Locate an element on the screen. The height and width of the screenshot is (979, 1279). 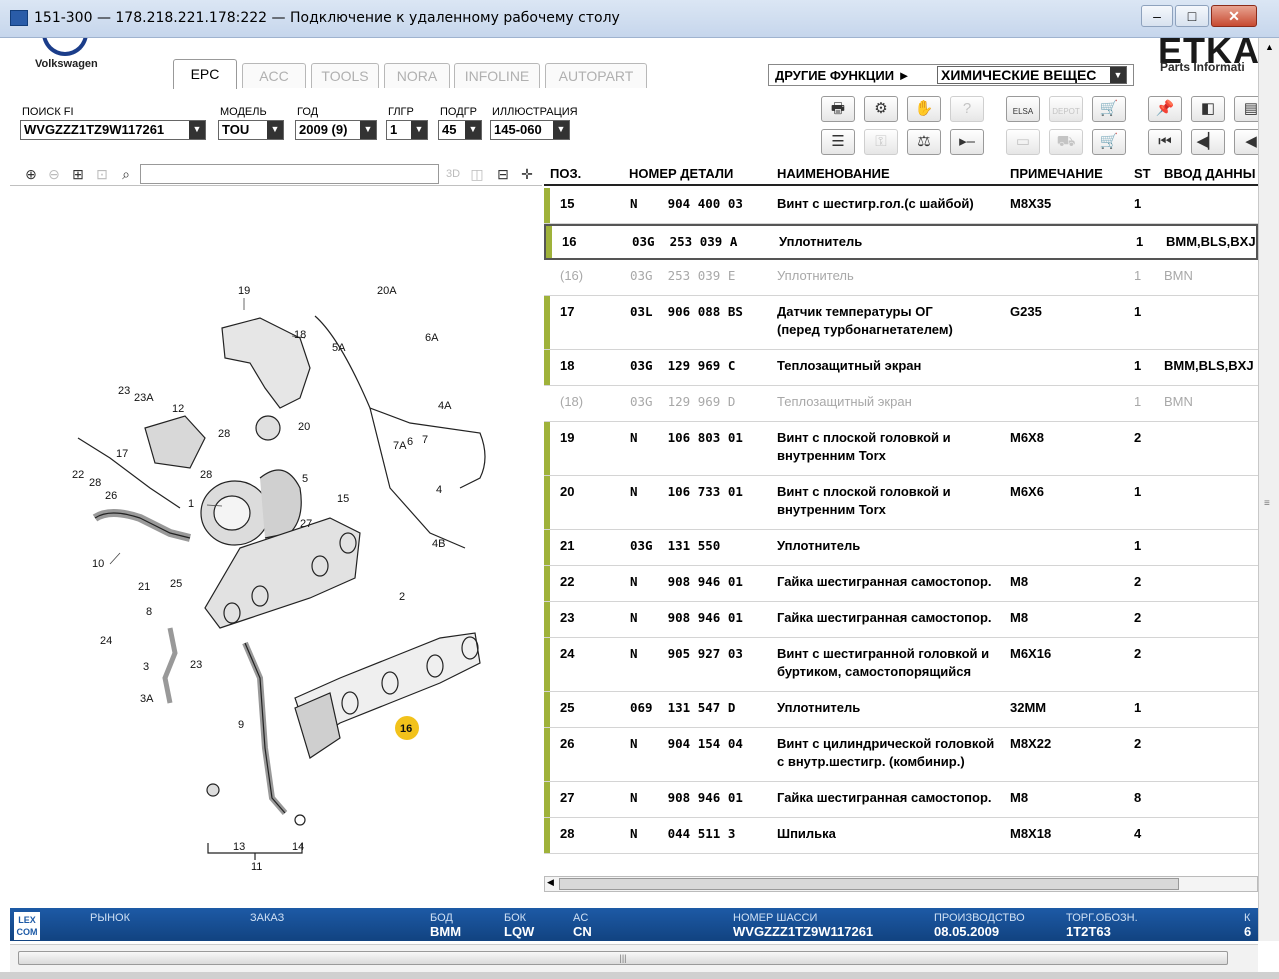
zoom-fit-icon: ⊡ is located at coordinates (102, 174).